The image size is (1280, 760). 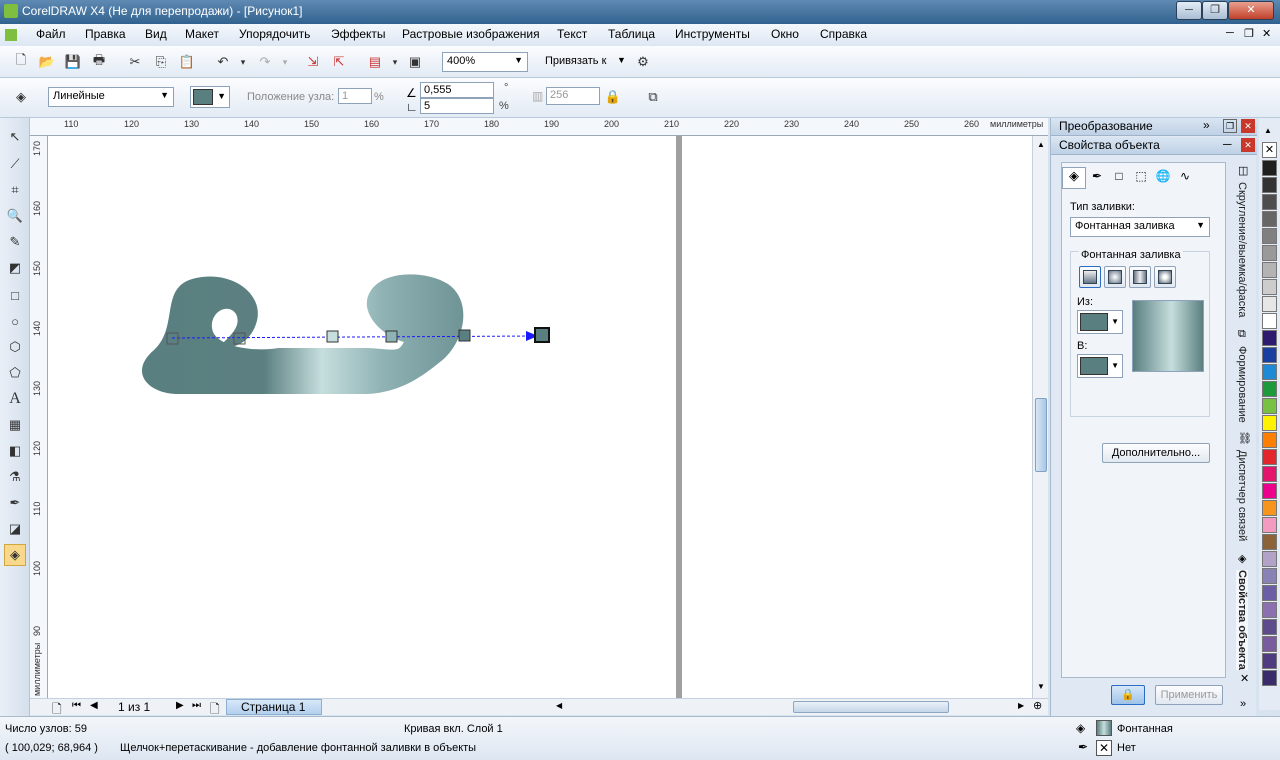 What do you see at coordinates (15, 399) in the screenshot?
I see `text-tool-icon: A` at bounding box center [15, 399].